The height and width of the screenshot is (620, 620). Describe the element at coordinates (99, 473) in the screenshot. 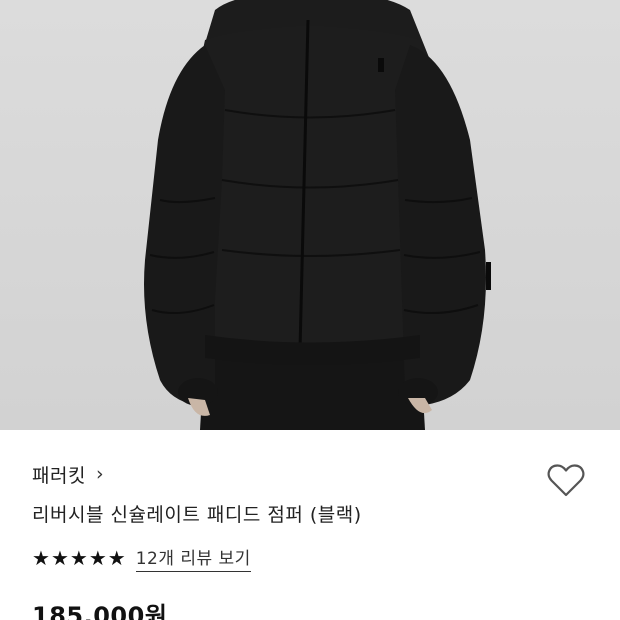

I see `chevron-right-icon: ›` at that location.